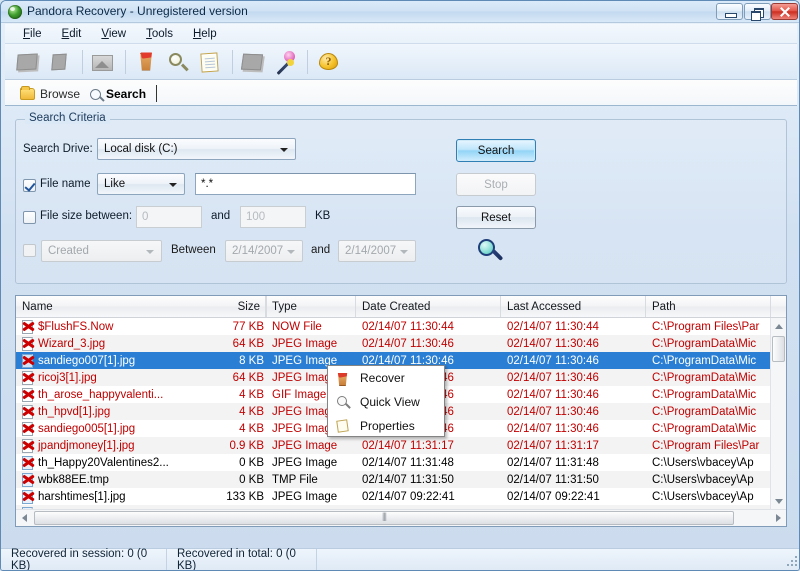 Image resolution: width=800 pixels, height=571 pixels. I want to click on status-recovered-total: Recovered in total: 0 (0 KB), so click(242, 559).